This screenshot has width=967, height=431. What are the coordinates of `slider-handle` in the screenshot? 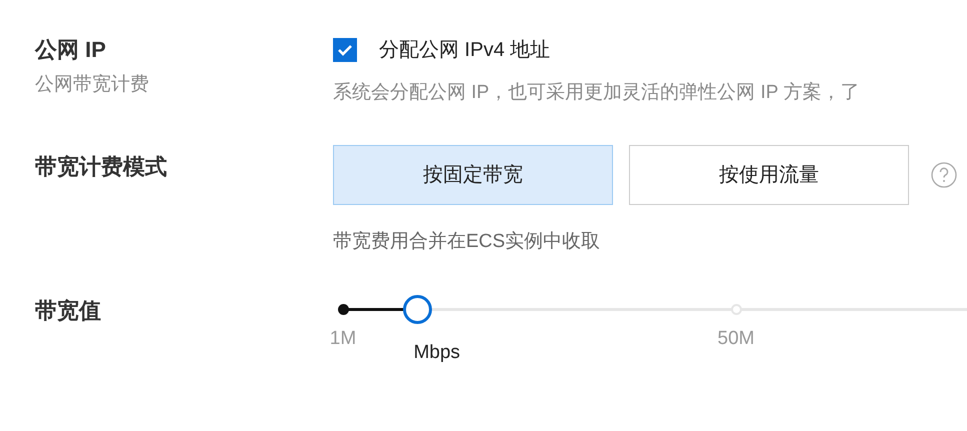 It's located at (417, 309).